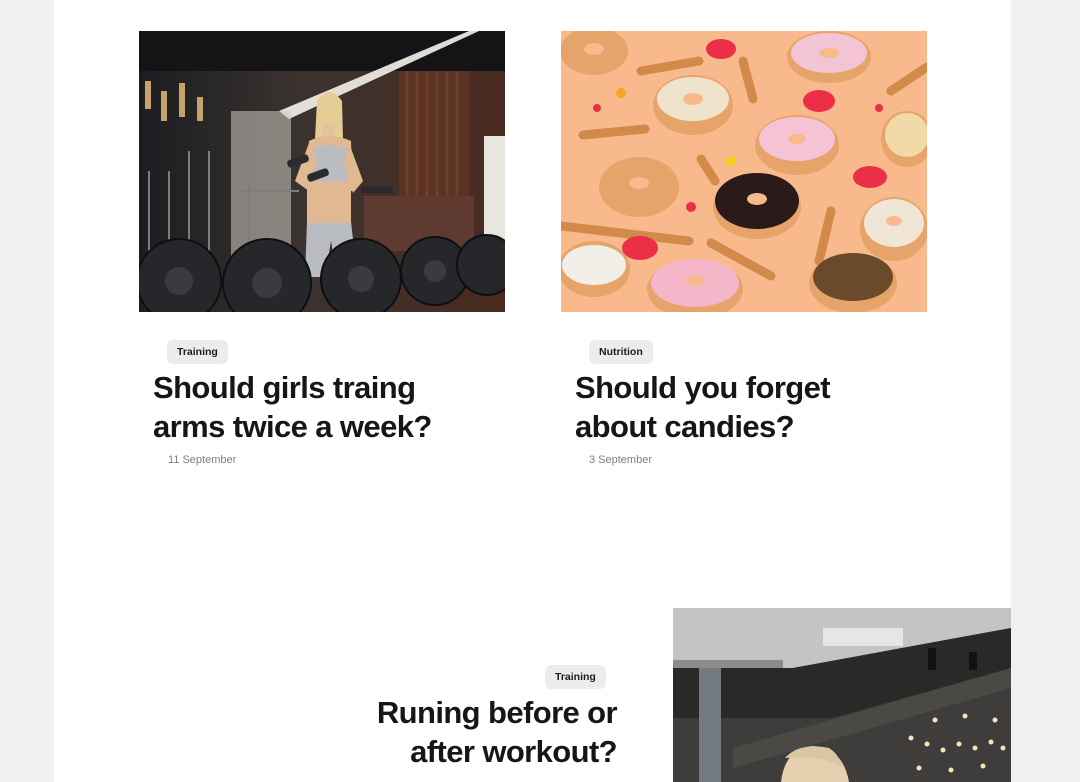 The image size is (1080, 782). What do you see at coordinates (333, 407) in the screenshot?
I see `post-title: Should girls traing arms twice a week?` at bounding box center [333, 407].